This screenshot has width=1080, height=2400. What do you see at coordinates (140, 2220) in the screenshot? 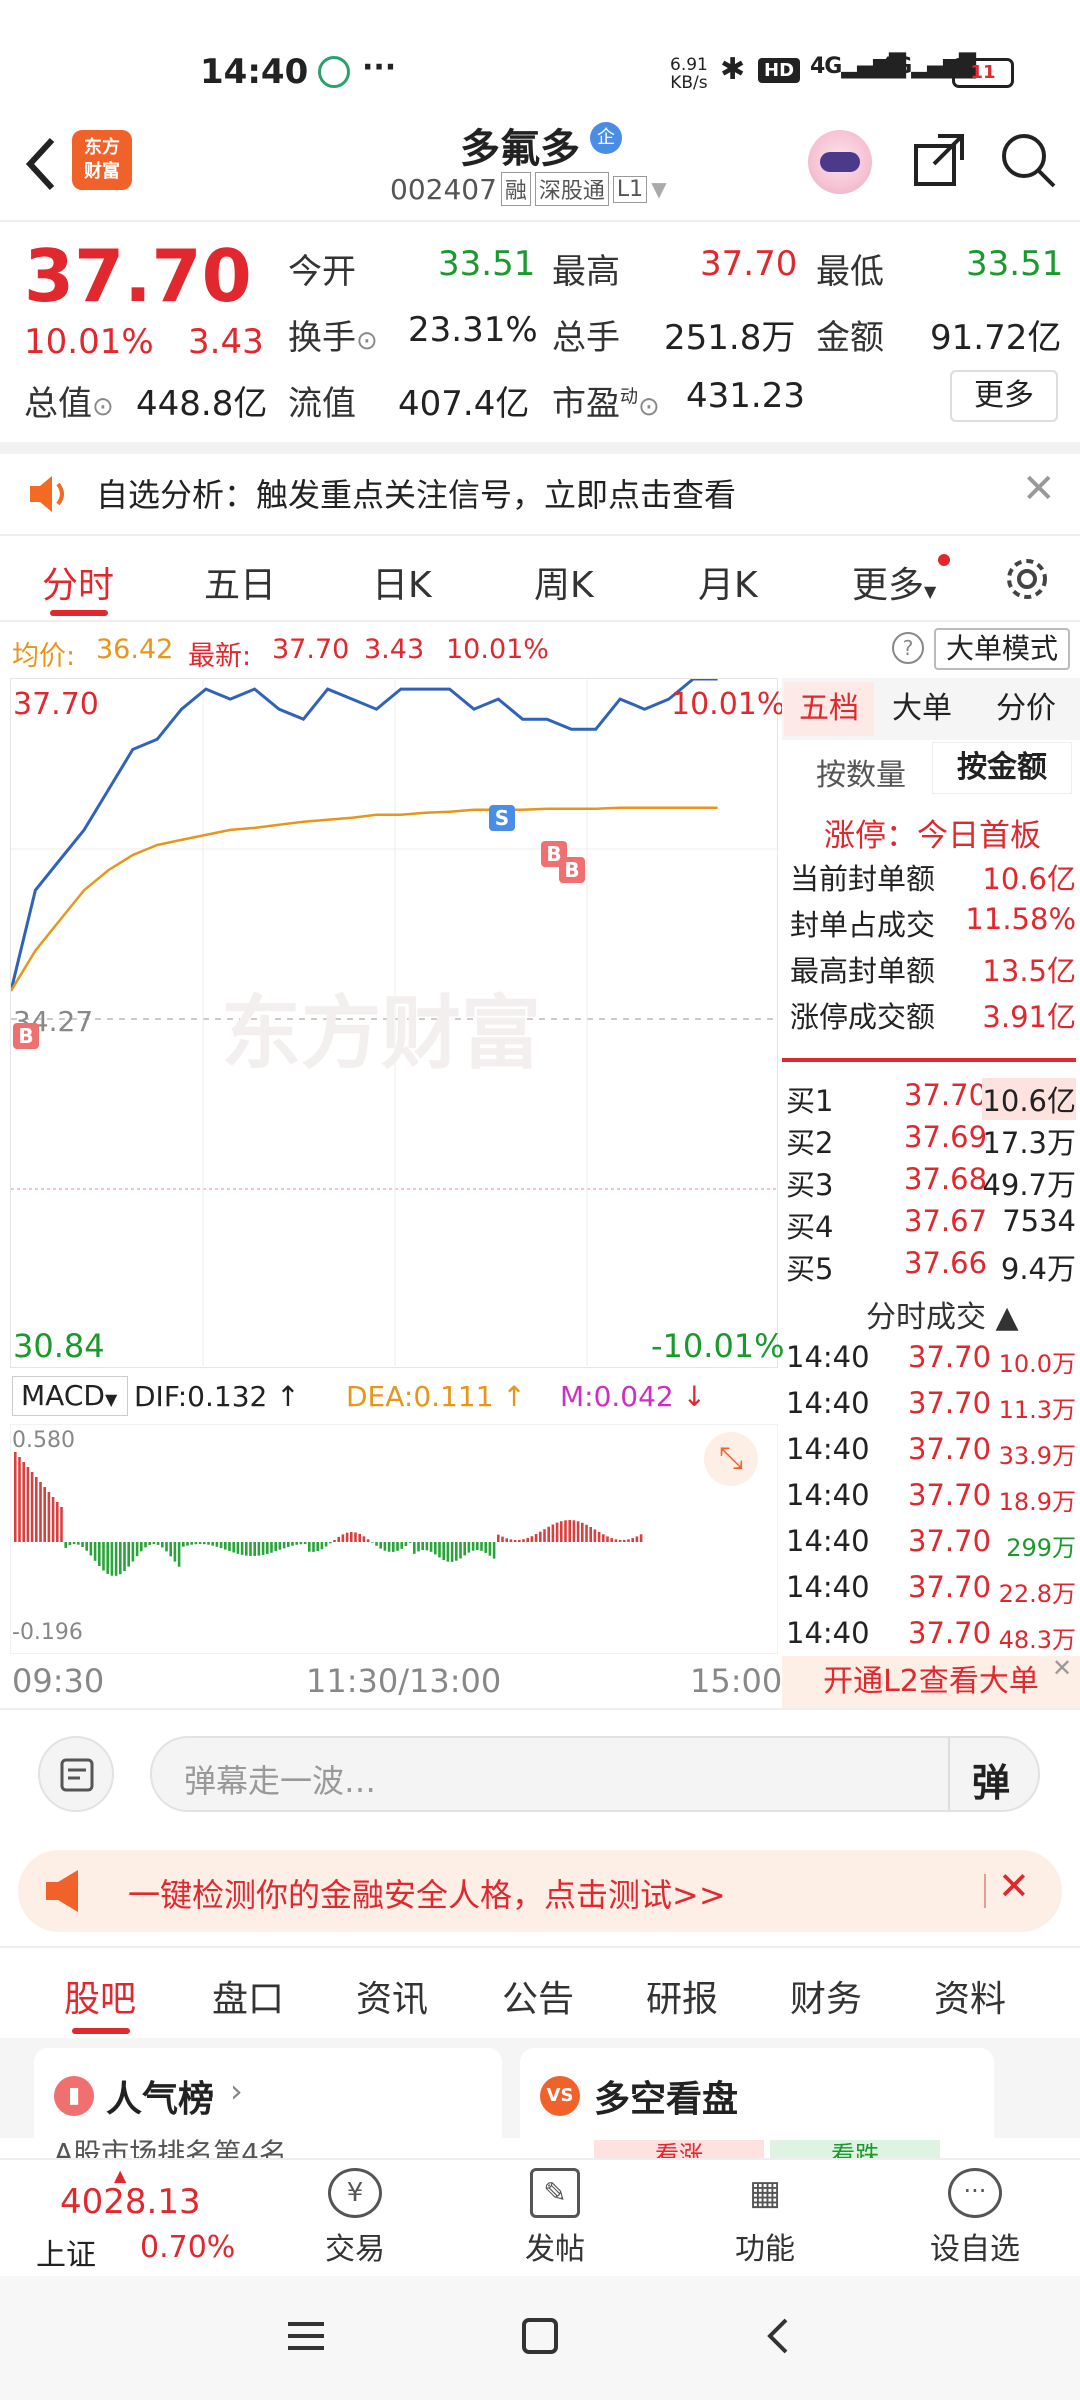
I see `index-ticker: ▲ 4028.13 上证 0.70%` at bounding box center [140, 2220].